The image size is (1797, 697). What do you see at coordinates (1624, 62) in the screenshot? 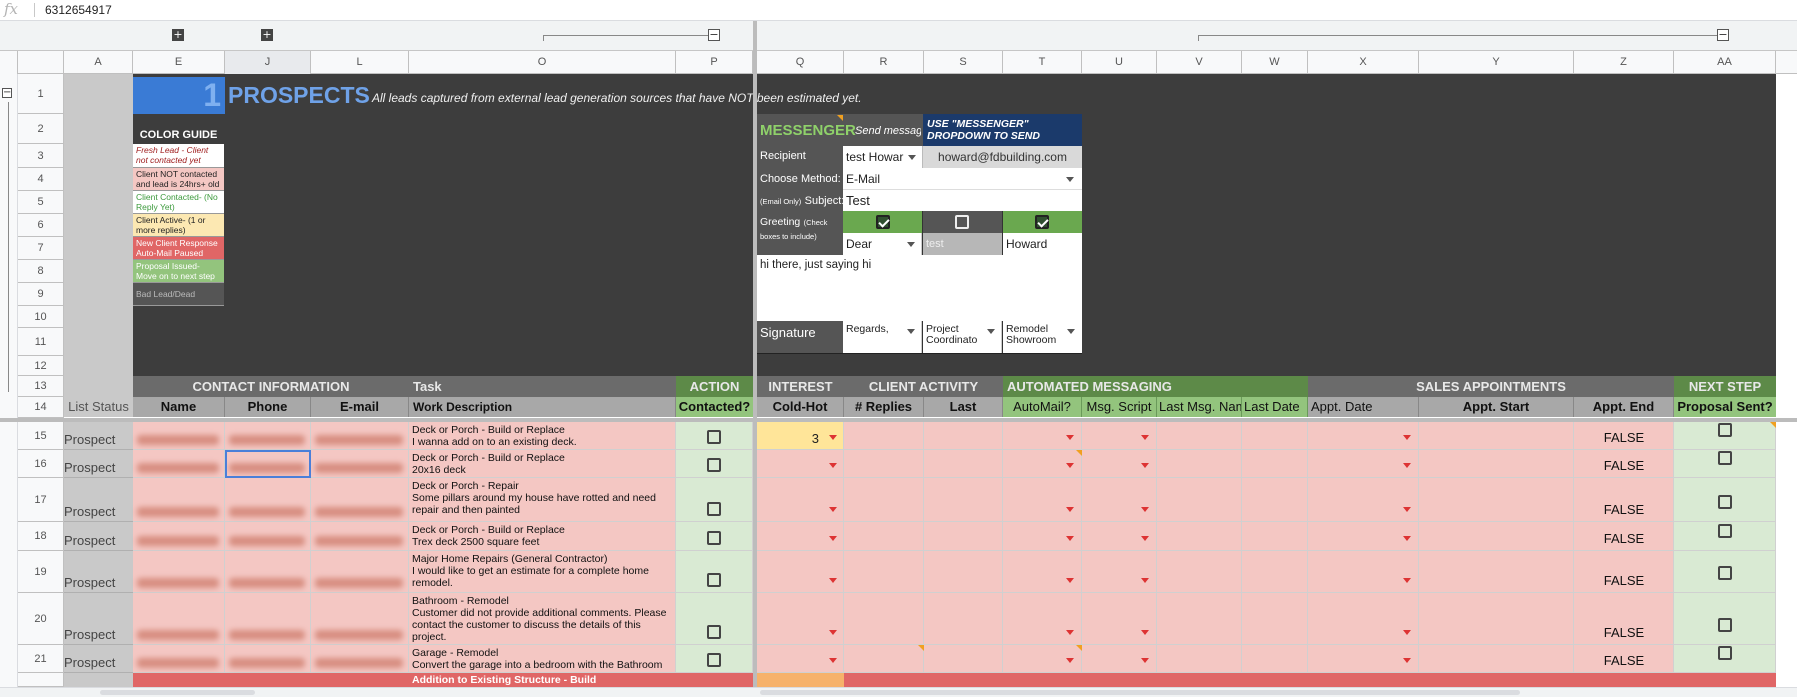
I see `column-header-z: Z` at bounding box center [1624, 62].